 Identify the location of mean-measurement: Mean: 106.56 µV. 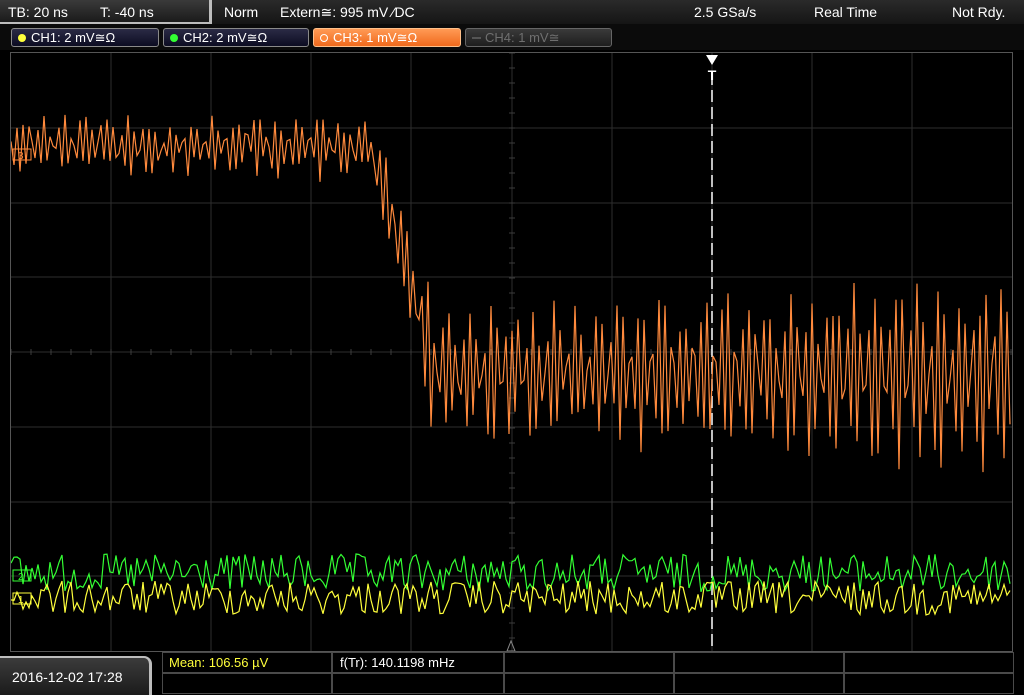
(219, 662).